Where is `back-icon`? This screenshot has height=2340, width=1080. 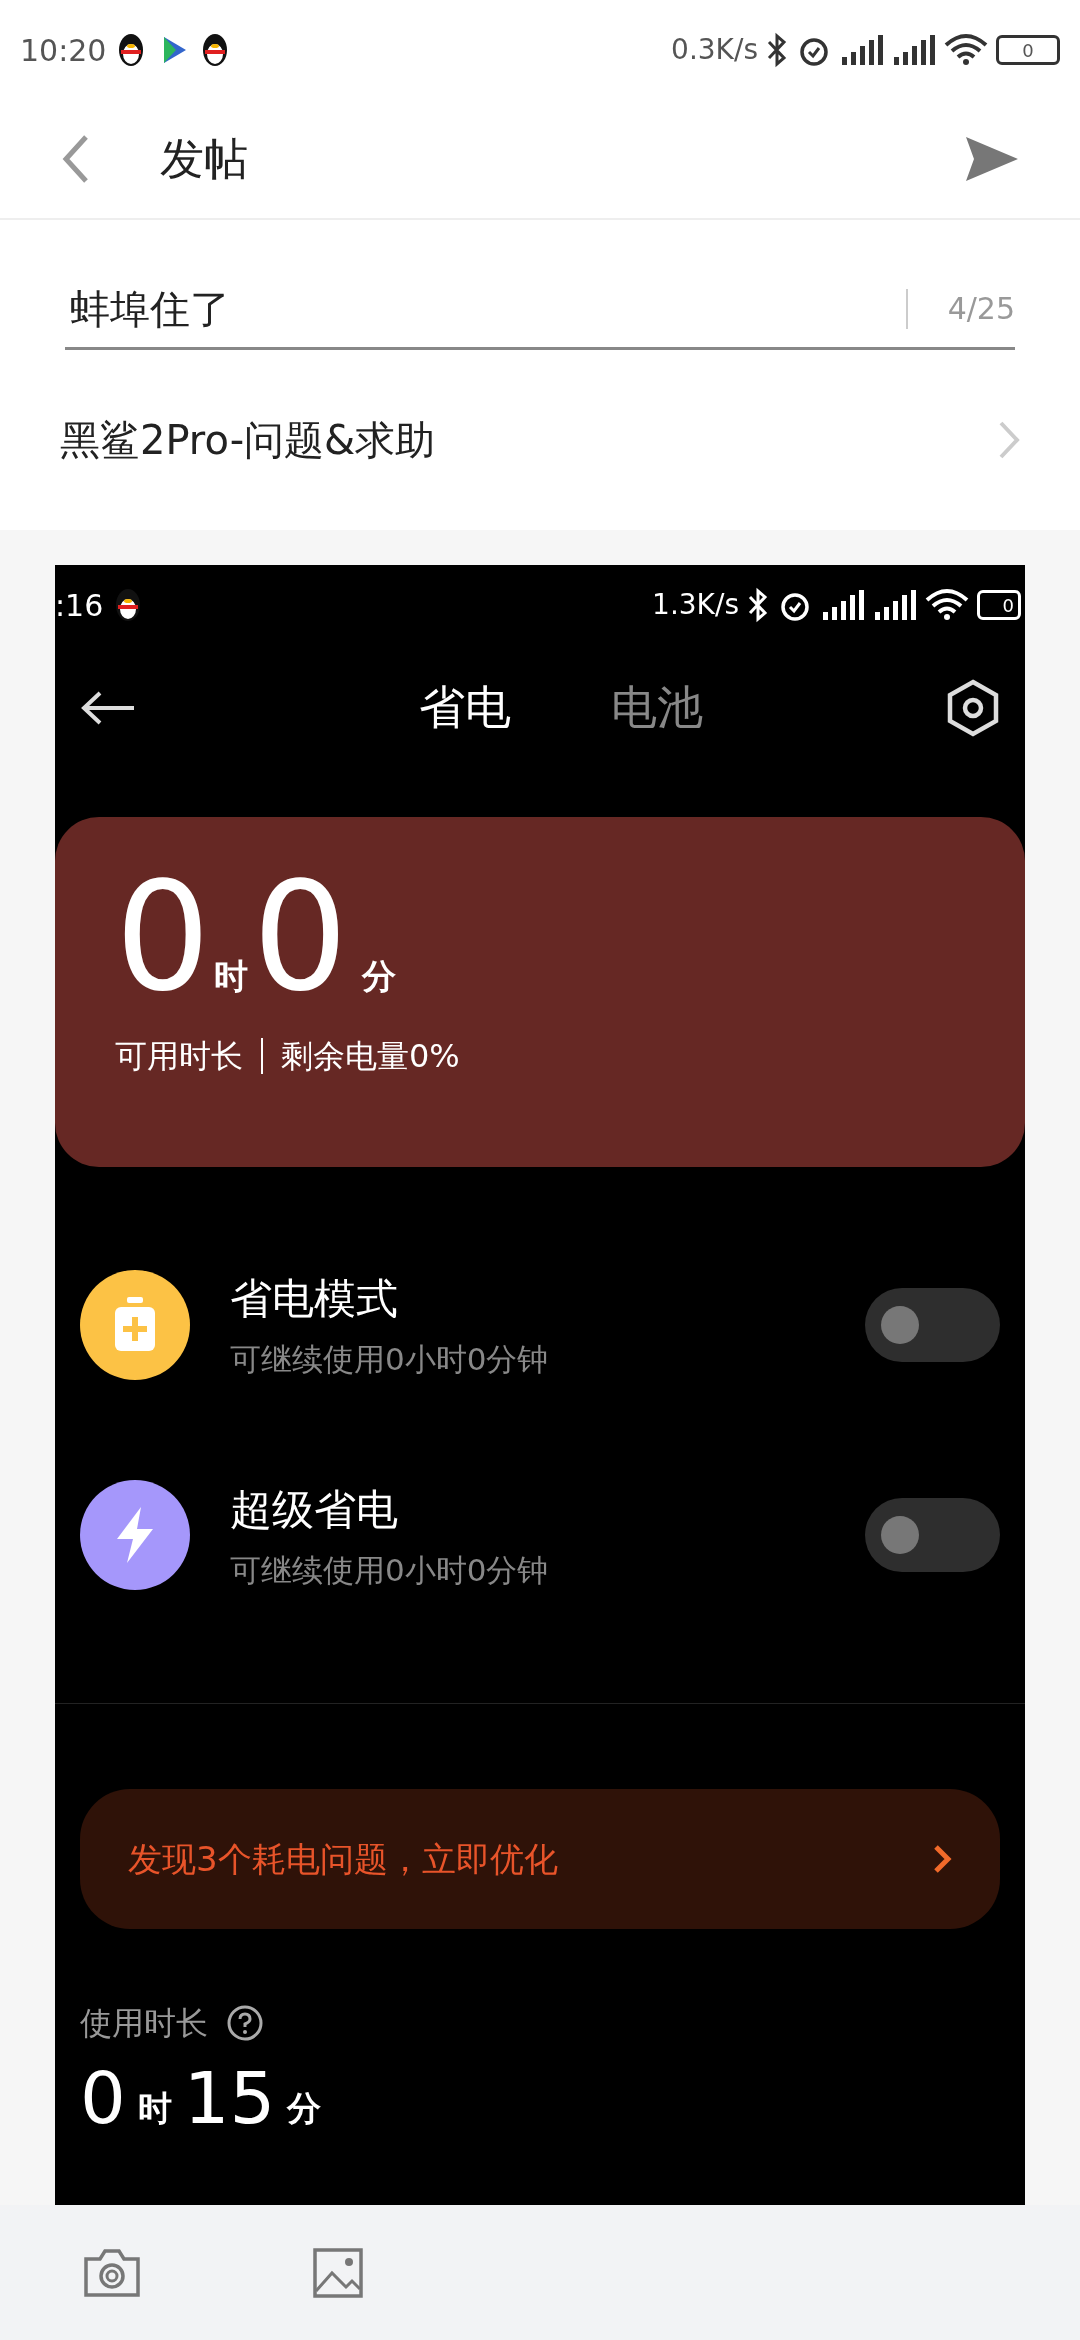 back-icon is located at coordinates (75, 159).